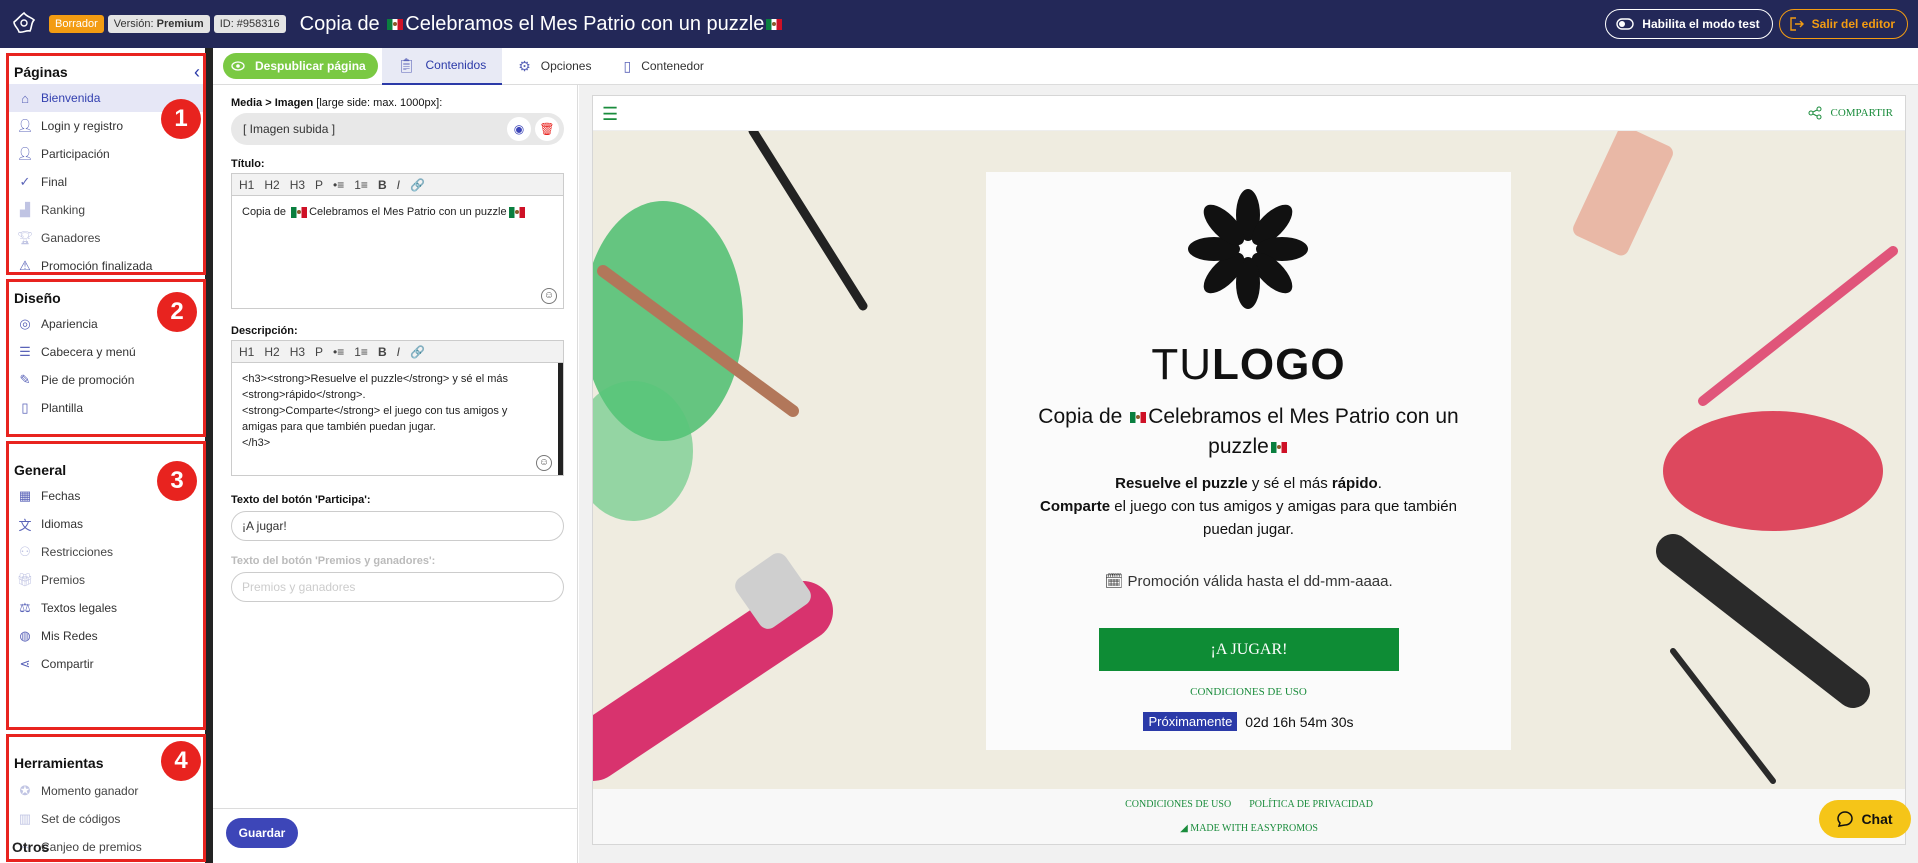 This screenshot has height=863, width=1918. I want to click on sidebar-item-cabecera: ☰ Cabecera y menú, so click(106, 352).